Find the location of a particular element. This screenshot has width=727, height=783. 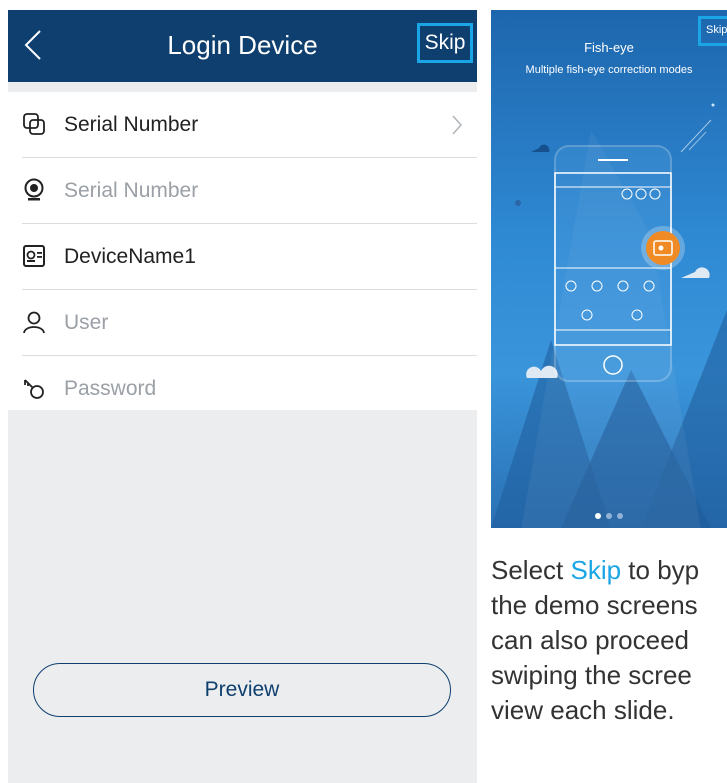

key-icon is located at coordinates (34, 389).